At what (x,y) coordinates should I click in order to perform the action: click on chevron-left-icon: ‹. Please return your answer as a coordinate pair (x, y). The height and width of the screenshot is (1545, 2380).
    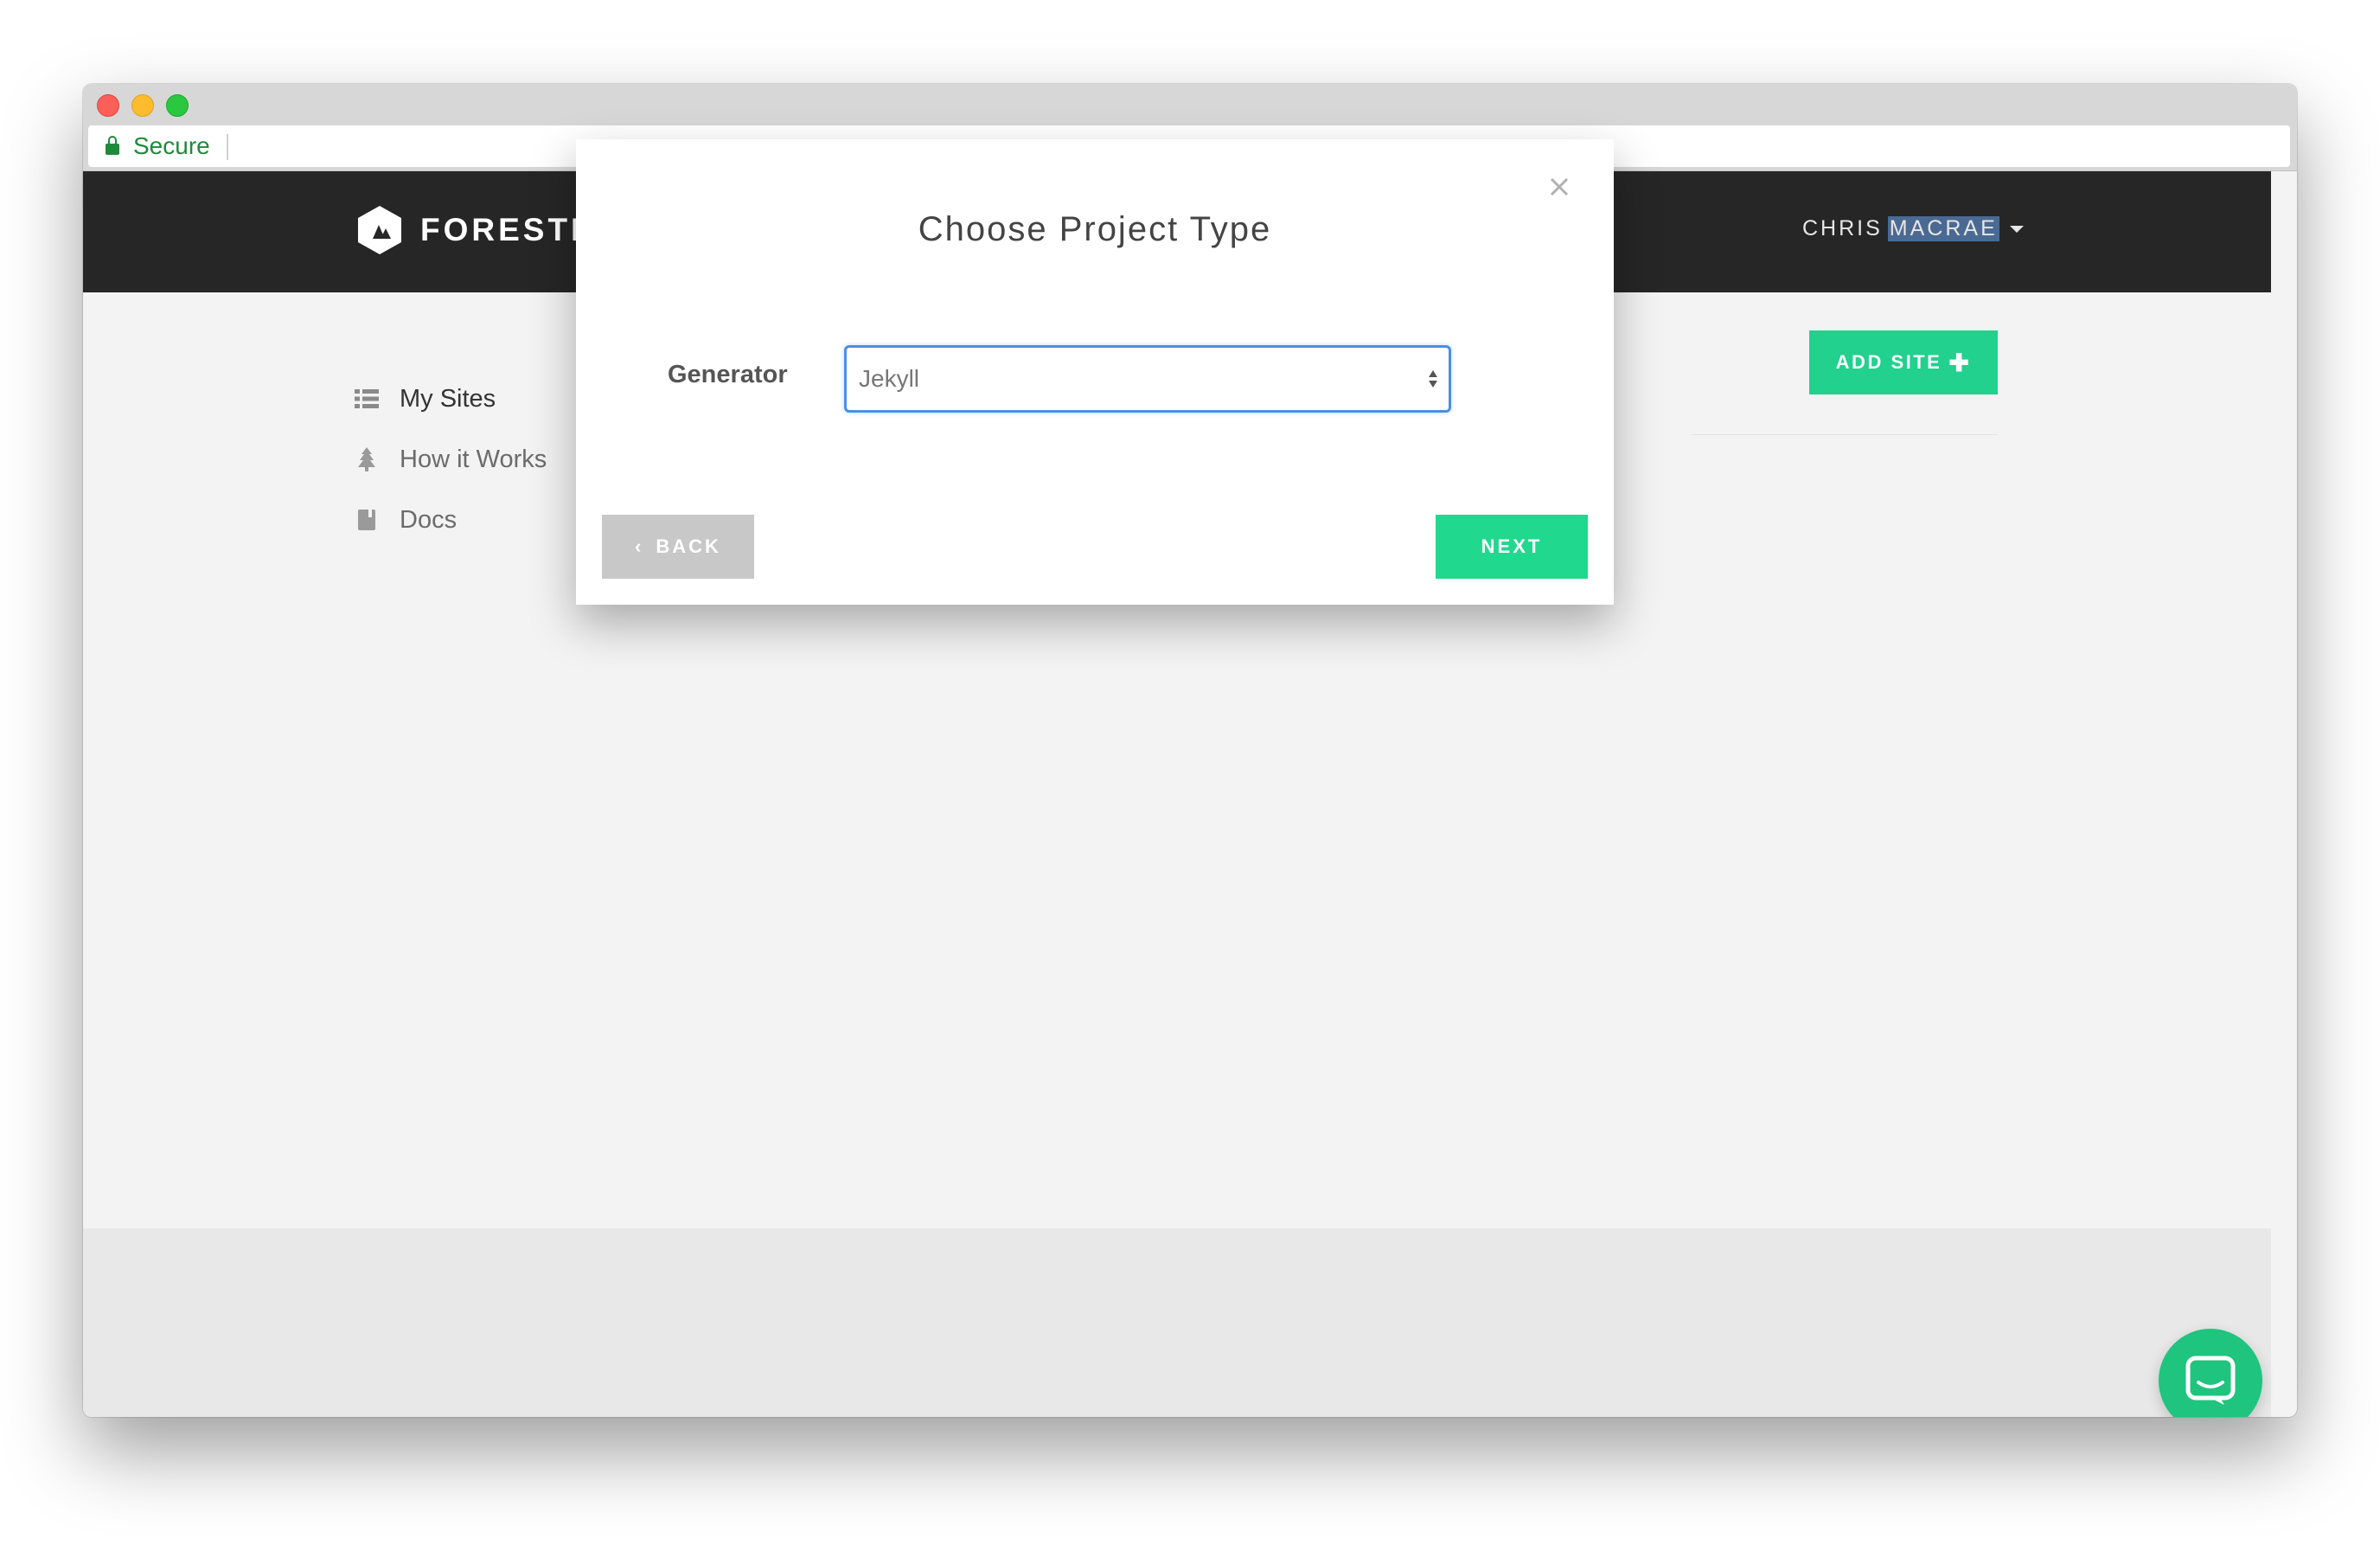
    Looking at the image, I should click on (639, 546).